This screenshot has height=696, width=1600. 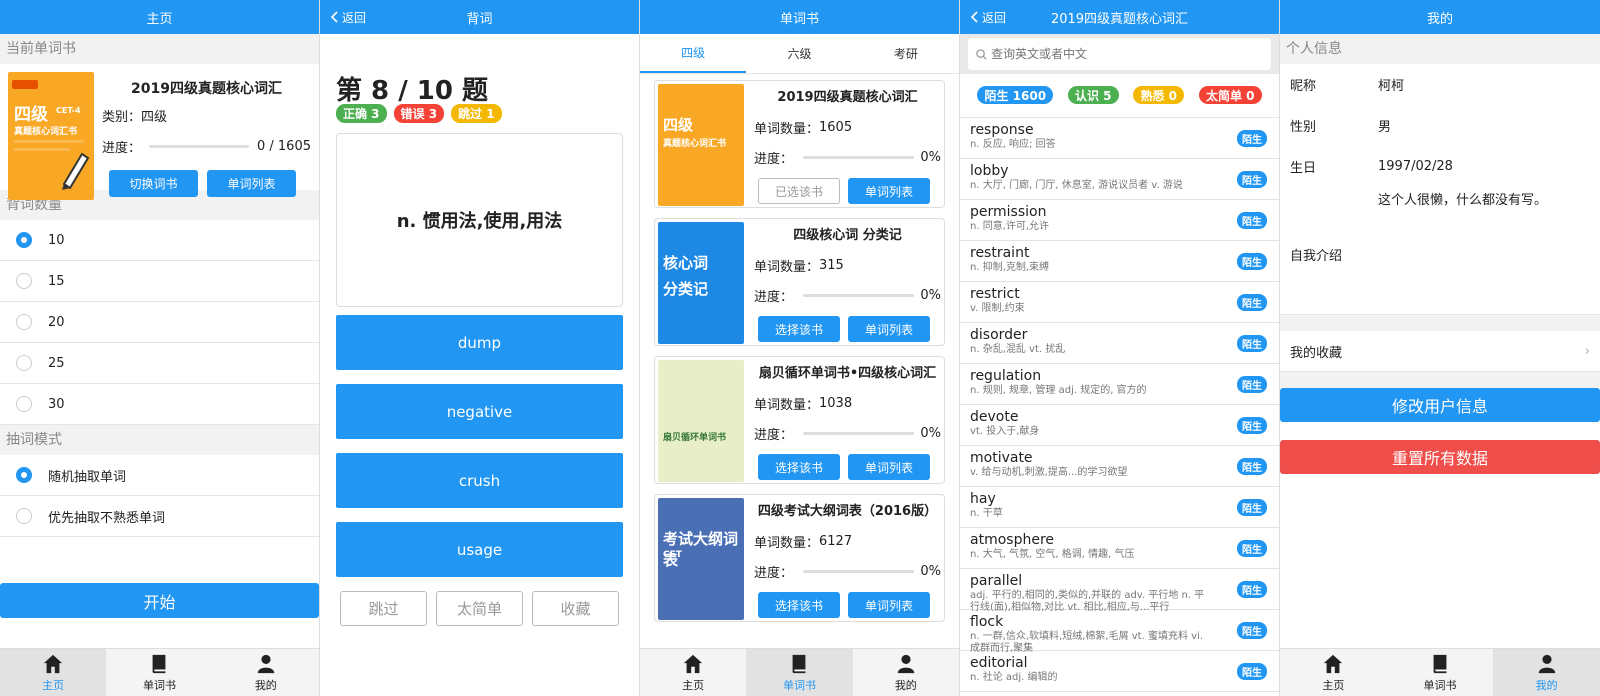 I want to click on word-row: lobby n. 大厅, 门廊, 门厅, 休息室, 游说议员者 v. 游说 陌生, so click(x=1119, y=179).